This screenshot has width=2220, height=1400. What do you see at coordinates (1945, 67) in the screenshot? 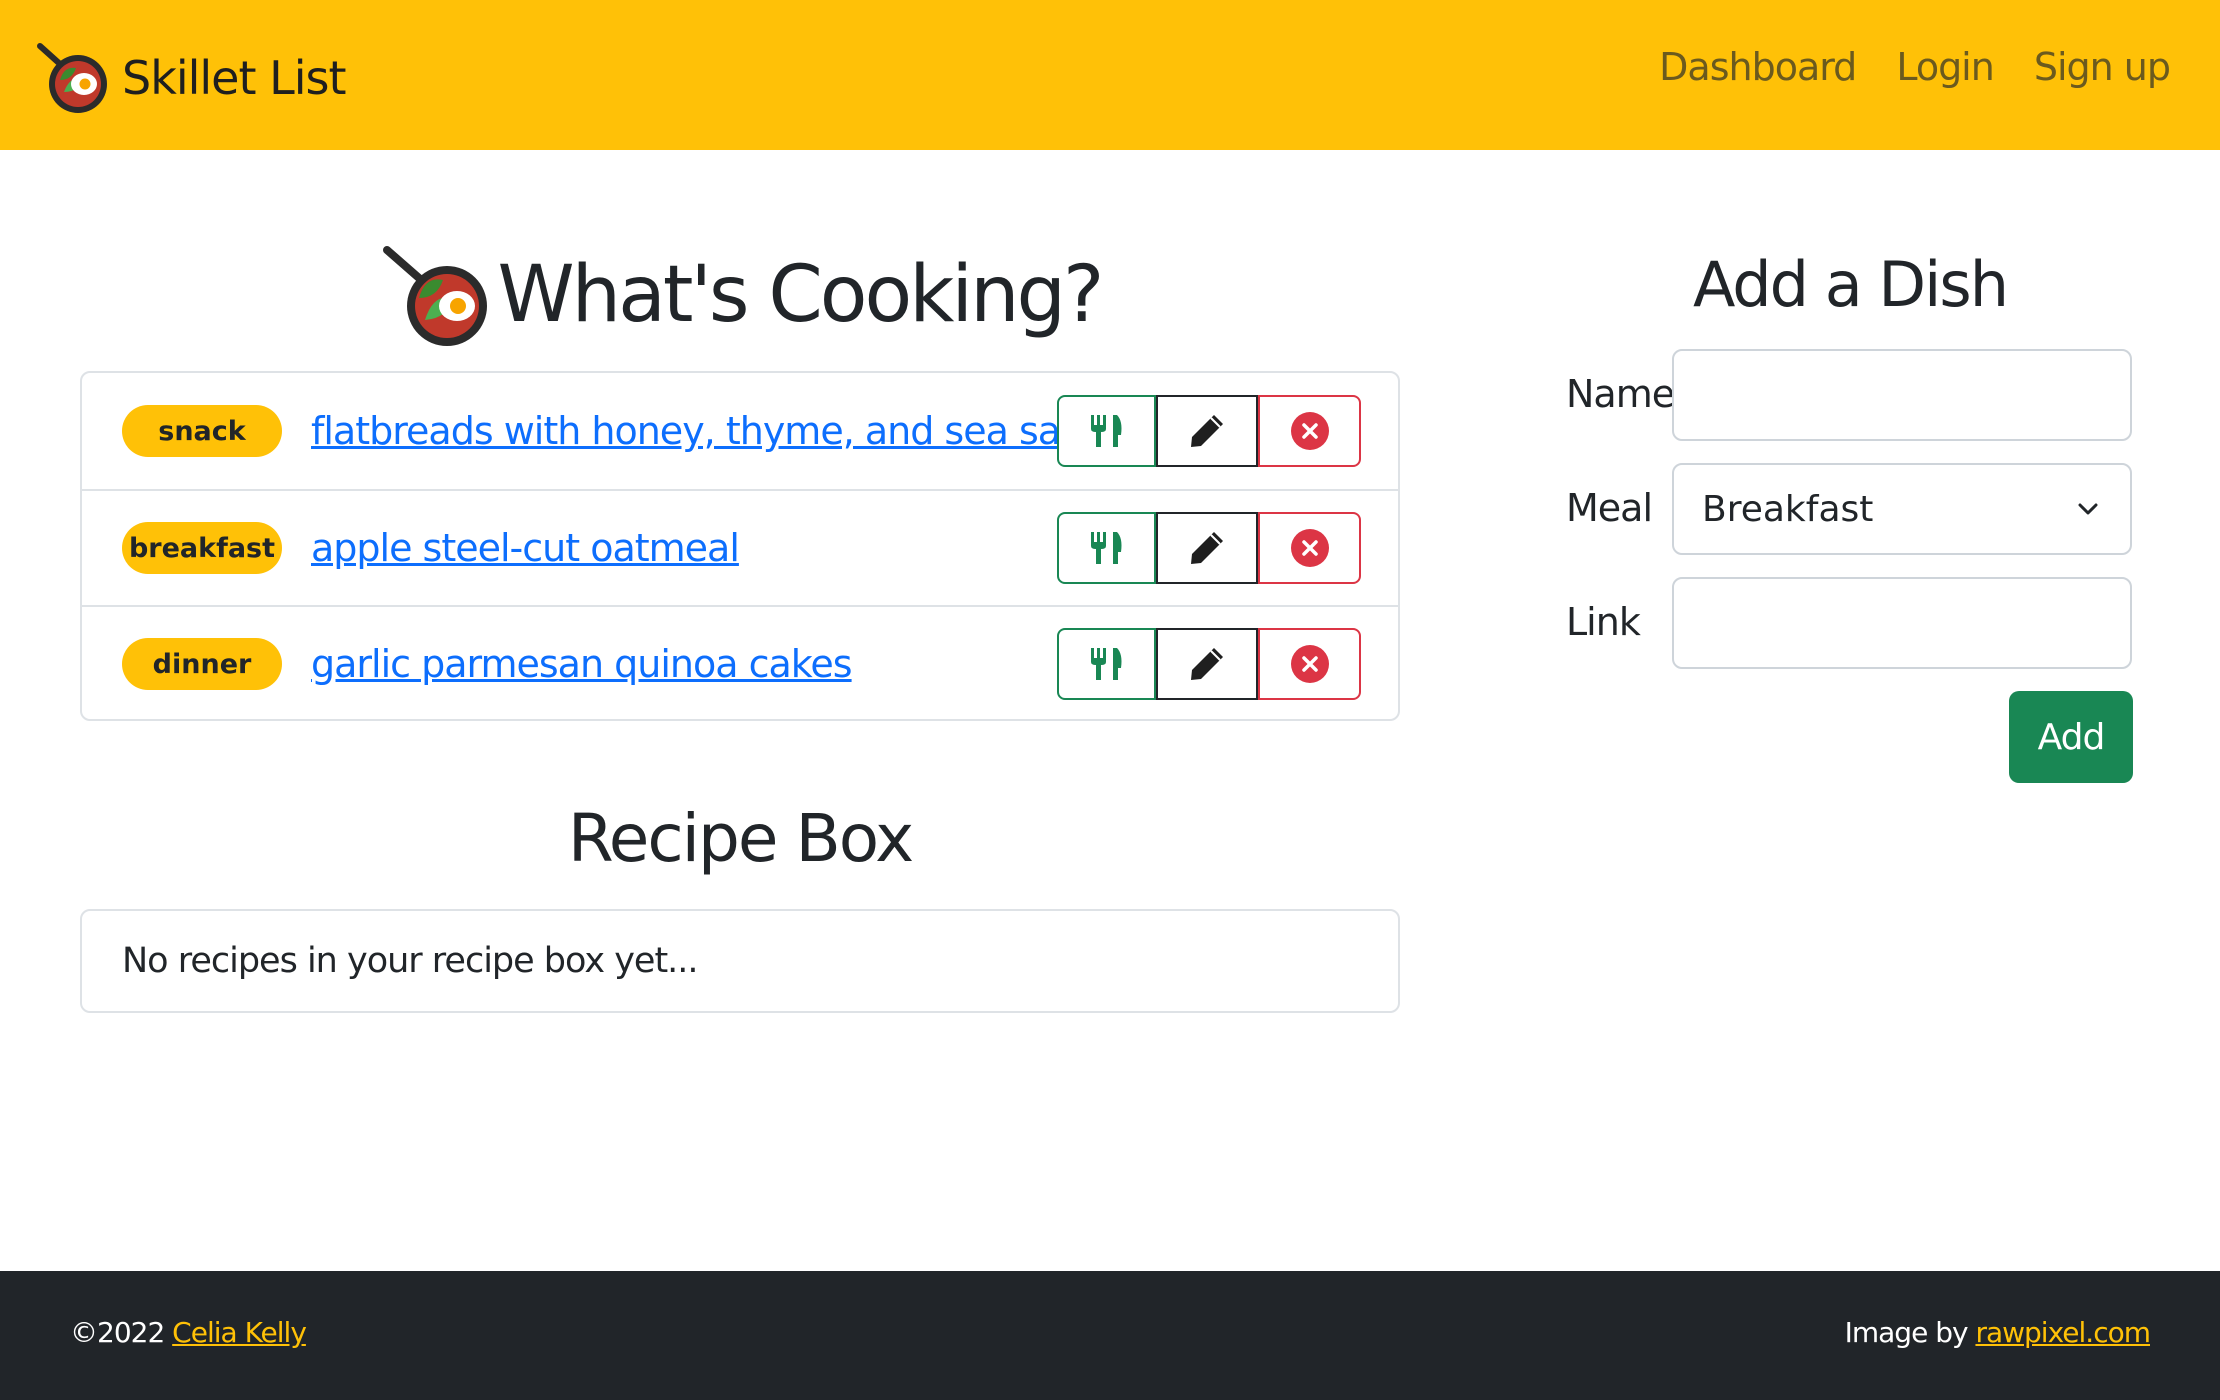
I see `nav-link-login: Login` at bounding box center [1945, 67].